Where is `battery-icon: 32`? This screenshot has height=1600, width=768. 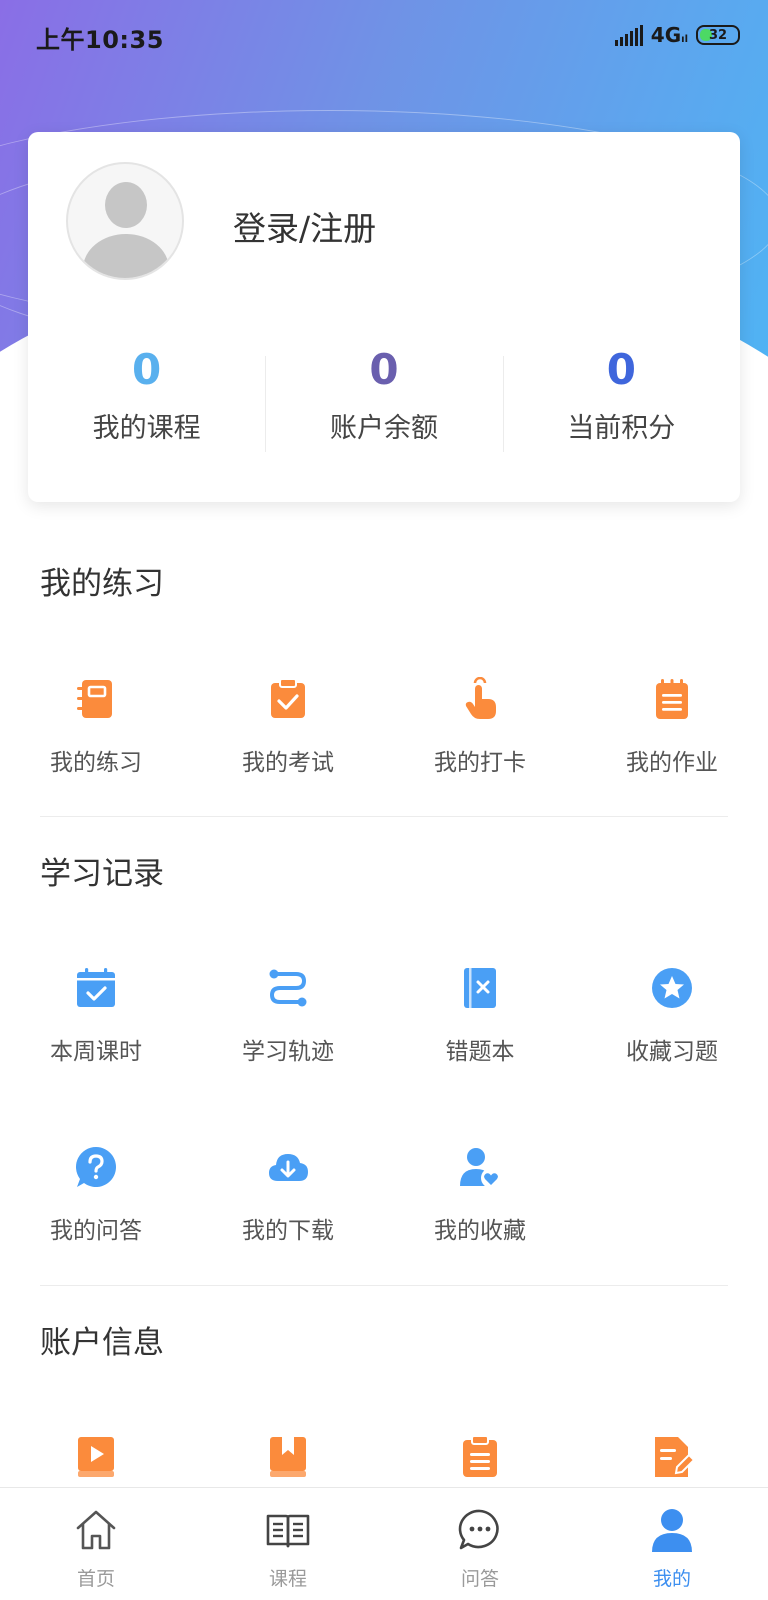 battery-icon: 32 is located at coordinates (718, 35).